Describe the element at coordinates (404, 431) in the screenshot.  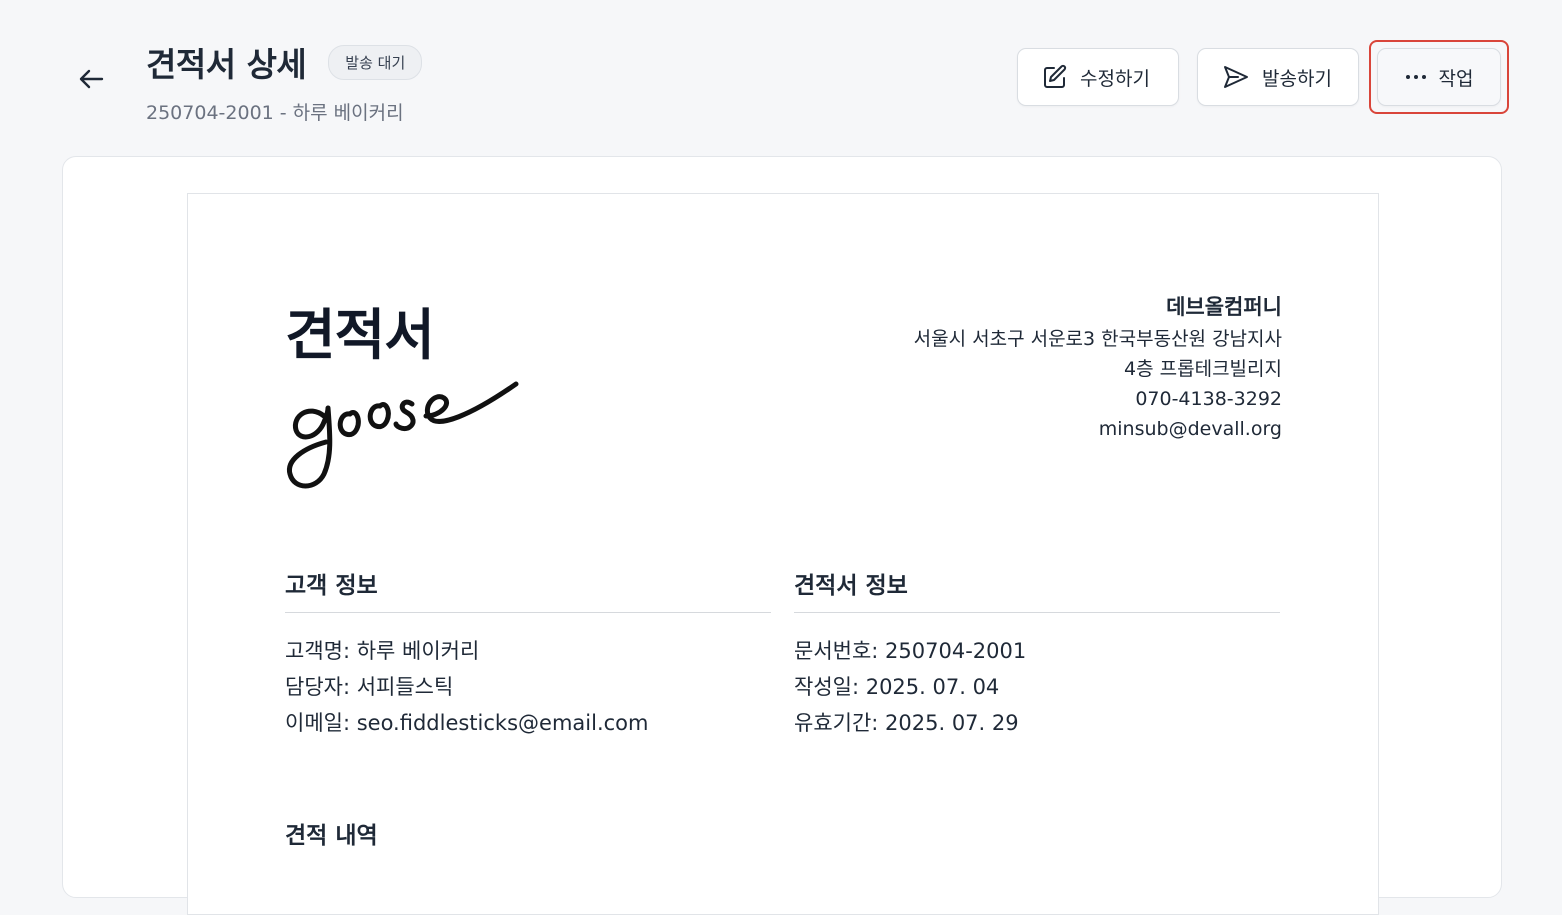
I see `signature-logo` at that location.